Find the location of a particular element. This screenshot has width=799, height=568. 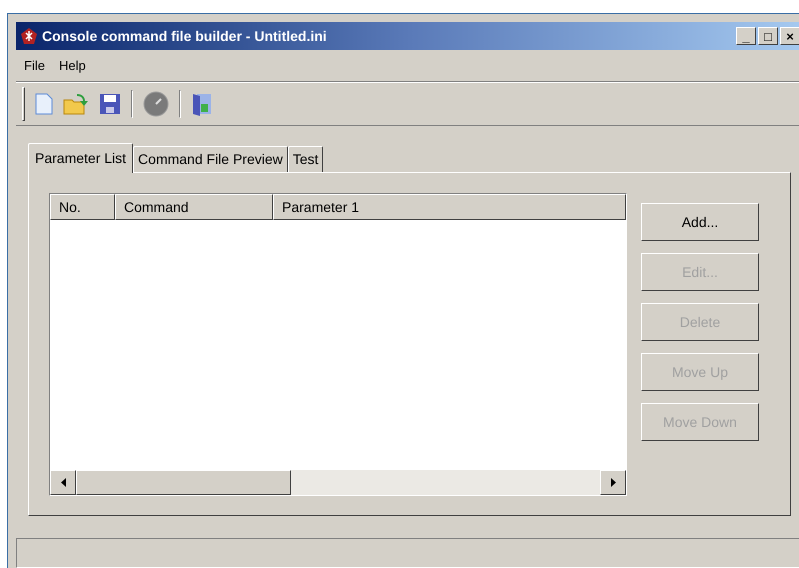

scroll-right-button is located at coordinates (613, 482).